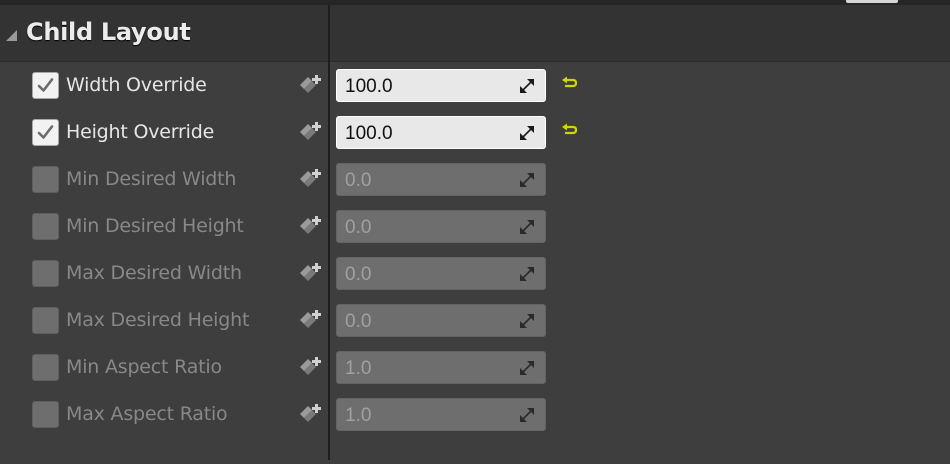  What do you see at coordinates (136, 85) in the screenshot?
I see `property-label: Width Override` at bounding box center [136, 85].